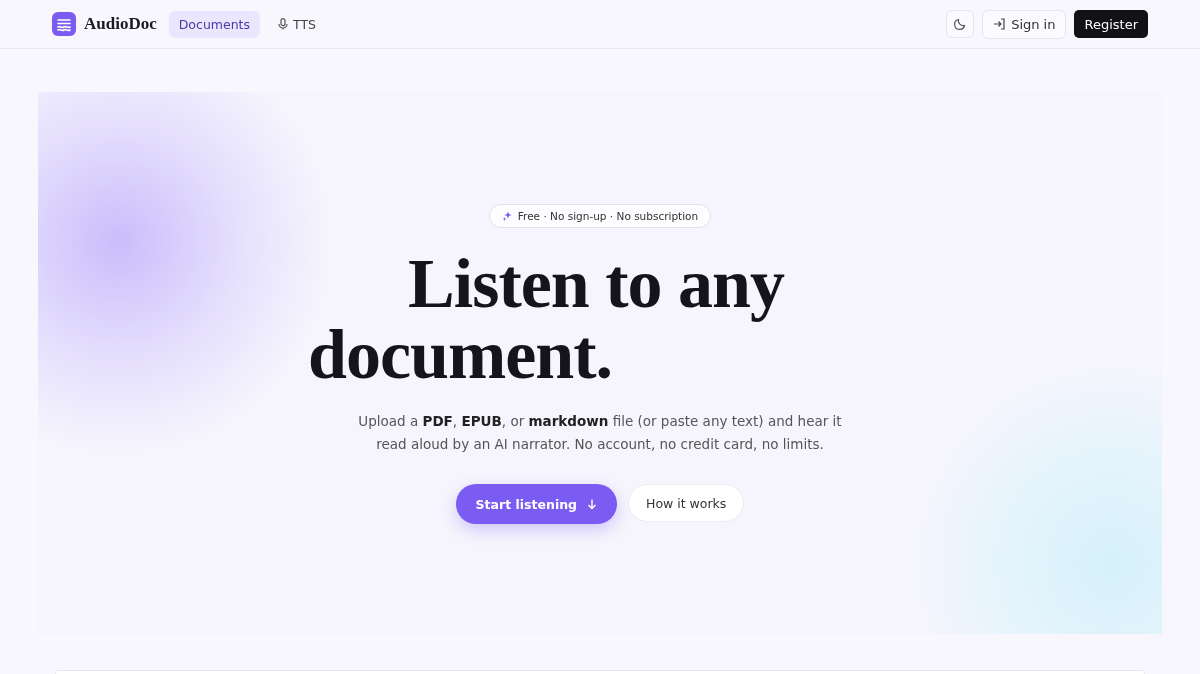  I want to click on sign-in-button: Sign in, so click(1024, 24).